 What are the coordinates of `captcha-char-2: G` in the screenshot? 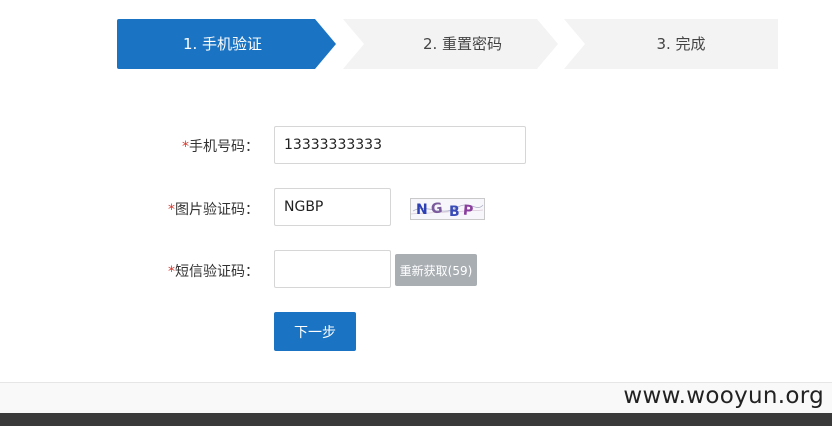 It's located at (436, 208).